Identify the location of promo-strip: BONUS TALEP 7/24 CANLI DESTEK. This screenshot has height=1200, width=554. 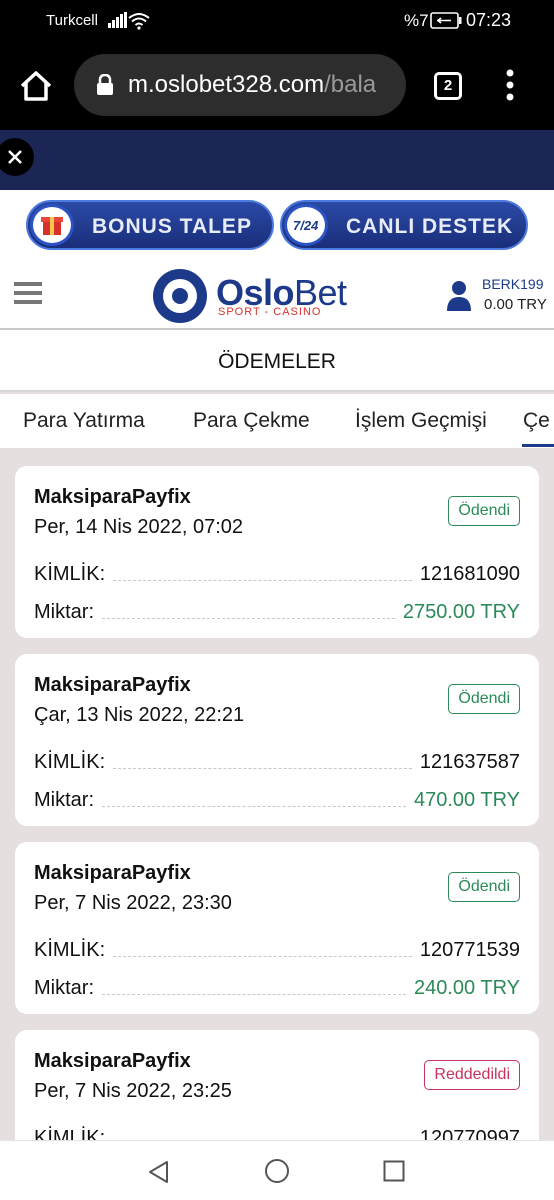
(277, 225).